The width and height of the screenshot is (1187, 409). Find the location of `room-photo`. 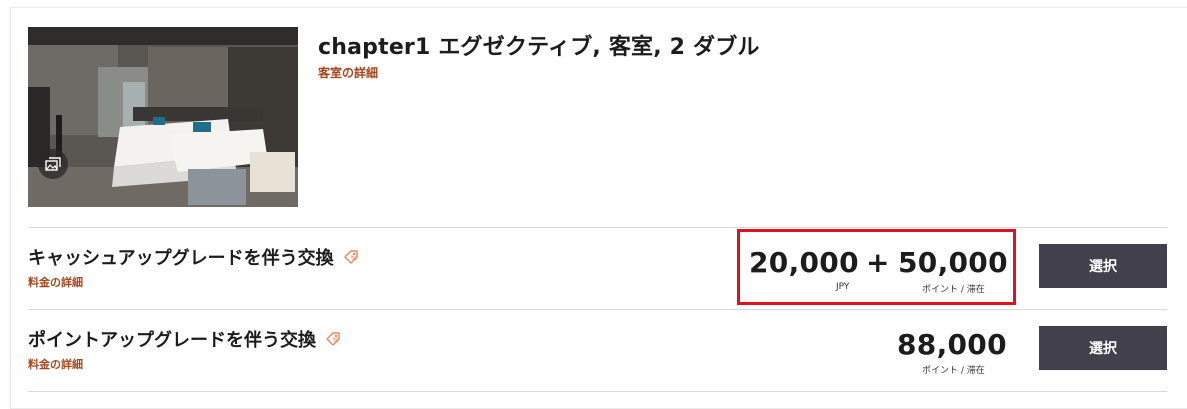

room-photo is located at coordinates (163, 117).